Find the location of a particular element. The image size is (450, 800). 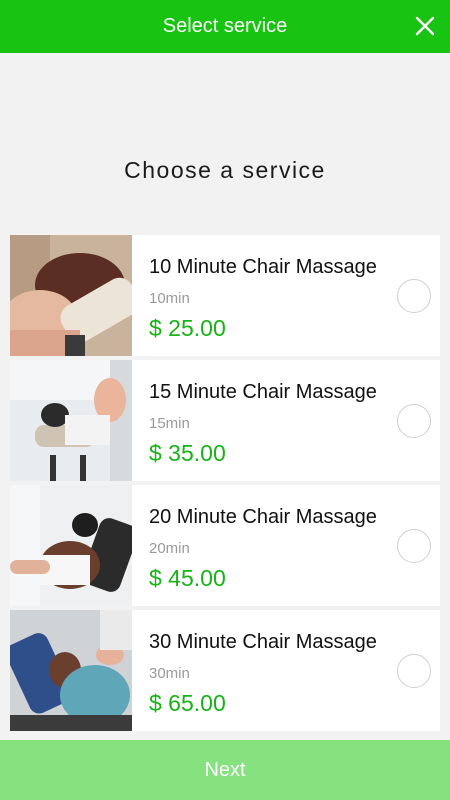

service-duration: 30min is located at coordinates (169, 673).